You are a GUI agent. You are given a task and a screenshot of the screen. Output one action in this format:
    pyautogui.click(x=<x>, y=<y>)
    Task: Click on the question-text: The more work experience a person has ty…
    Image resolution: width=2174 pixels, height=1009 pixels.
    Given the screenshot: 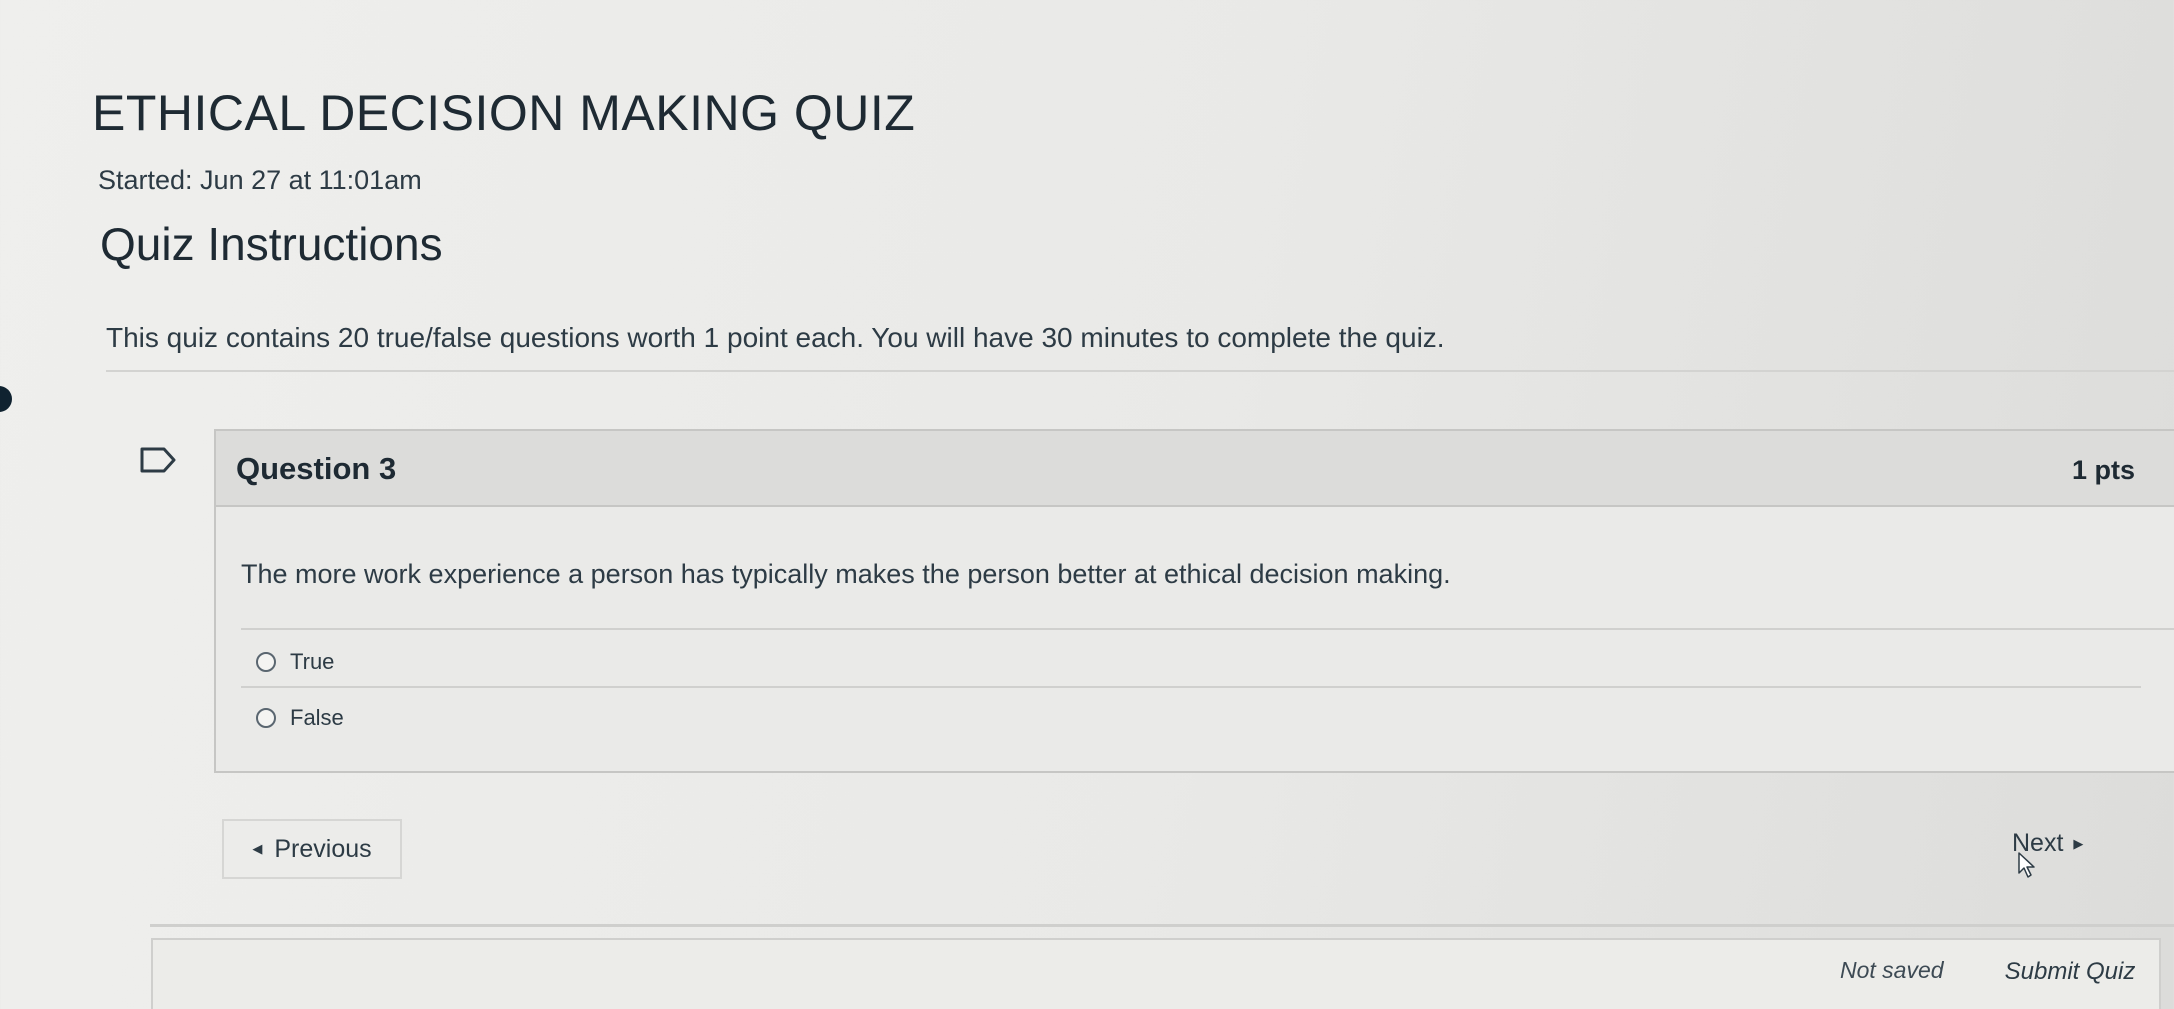 What is the action you would take?
    pyautogui.click(x=846, y=574)
    